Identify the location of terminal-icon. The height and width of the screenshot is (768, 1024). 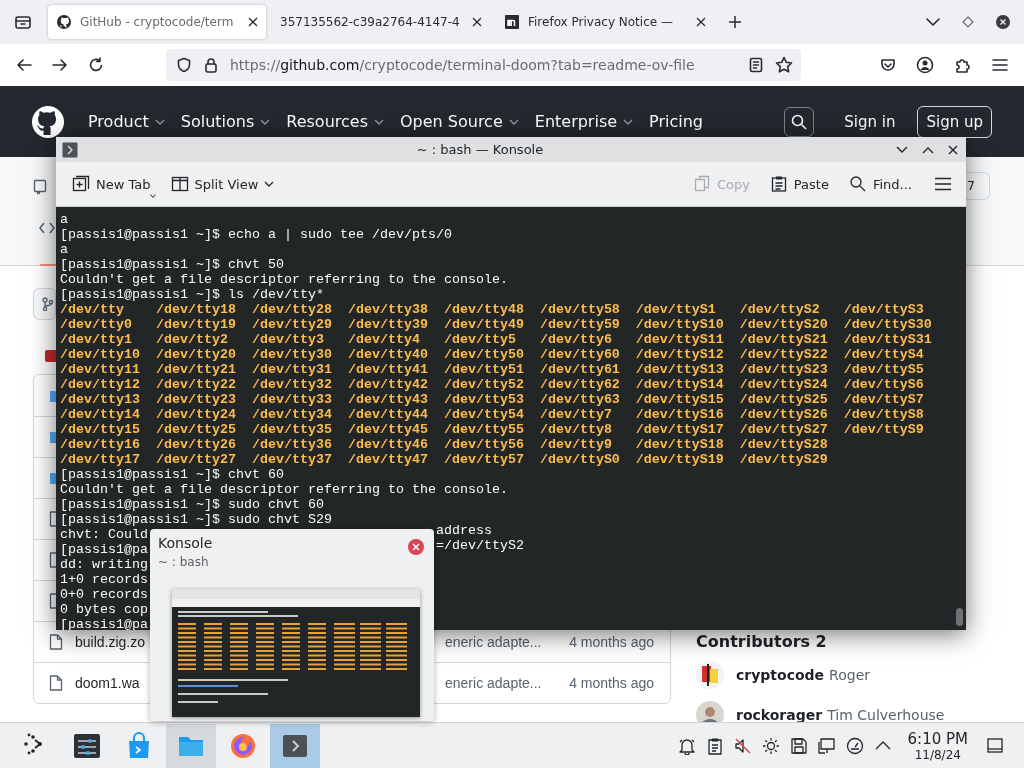
(70, 149).